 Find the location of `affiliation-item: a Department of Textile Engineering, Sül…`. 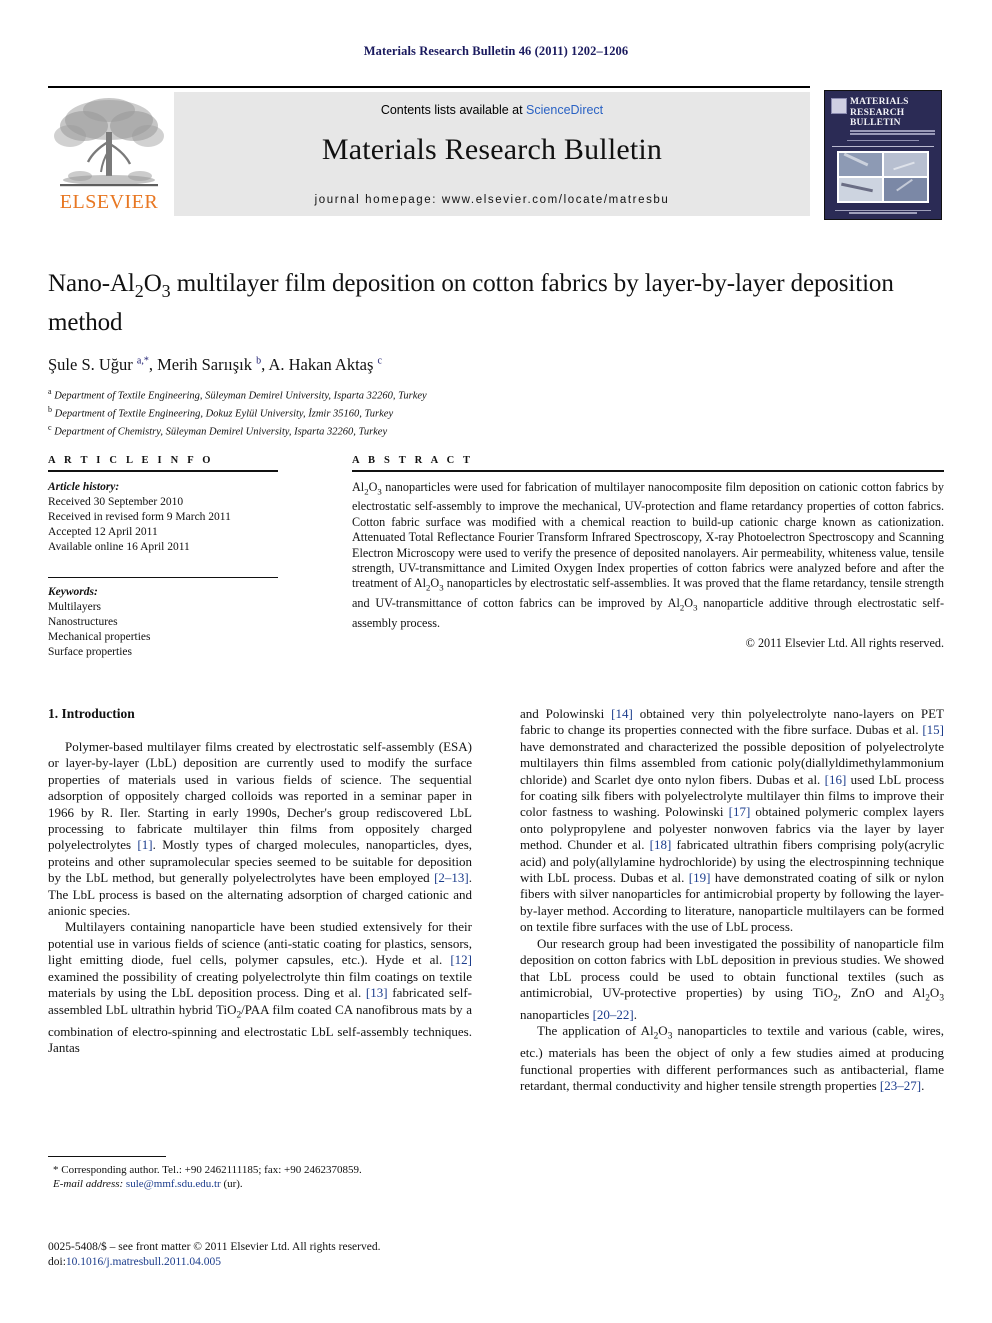

affiliation-item: a Department of Textile Engineering, Sül… is located at coordinates (237, 394).